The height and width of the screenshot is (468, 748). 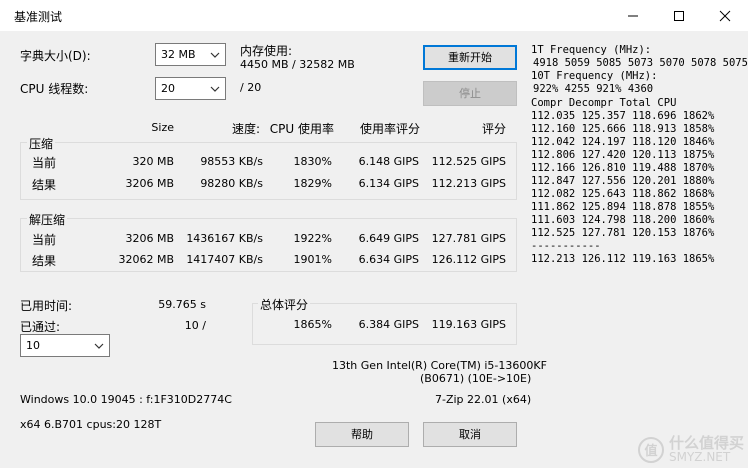 I want to click on history-row: 112.160 125.666 118.913 1858%, so click(x=623, y=129).